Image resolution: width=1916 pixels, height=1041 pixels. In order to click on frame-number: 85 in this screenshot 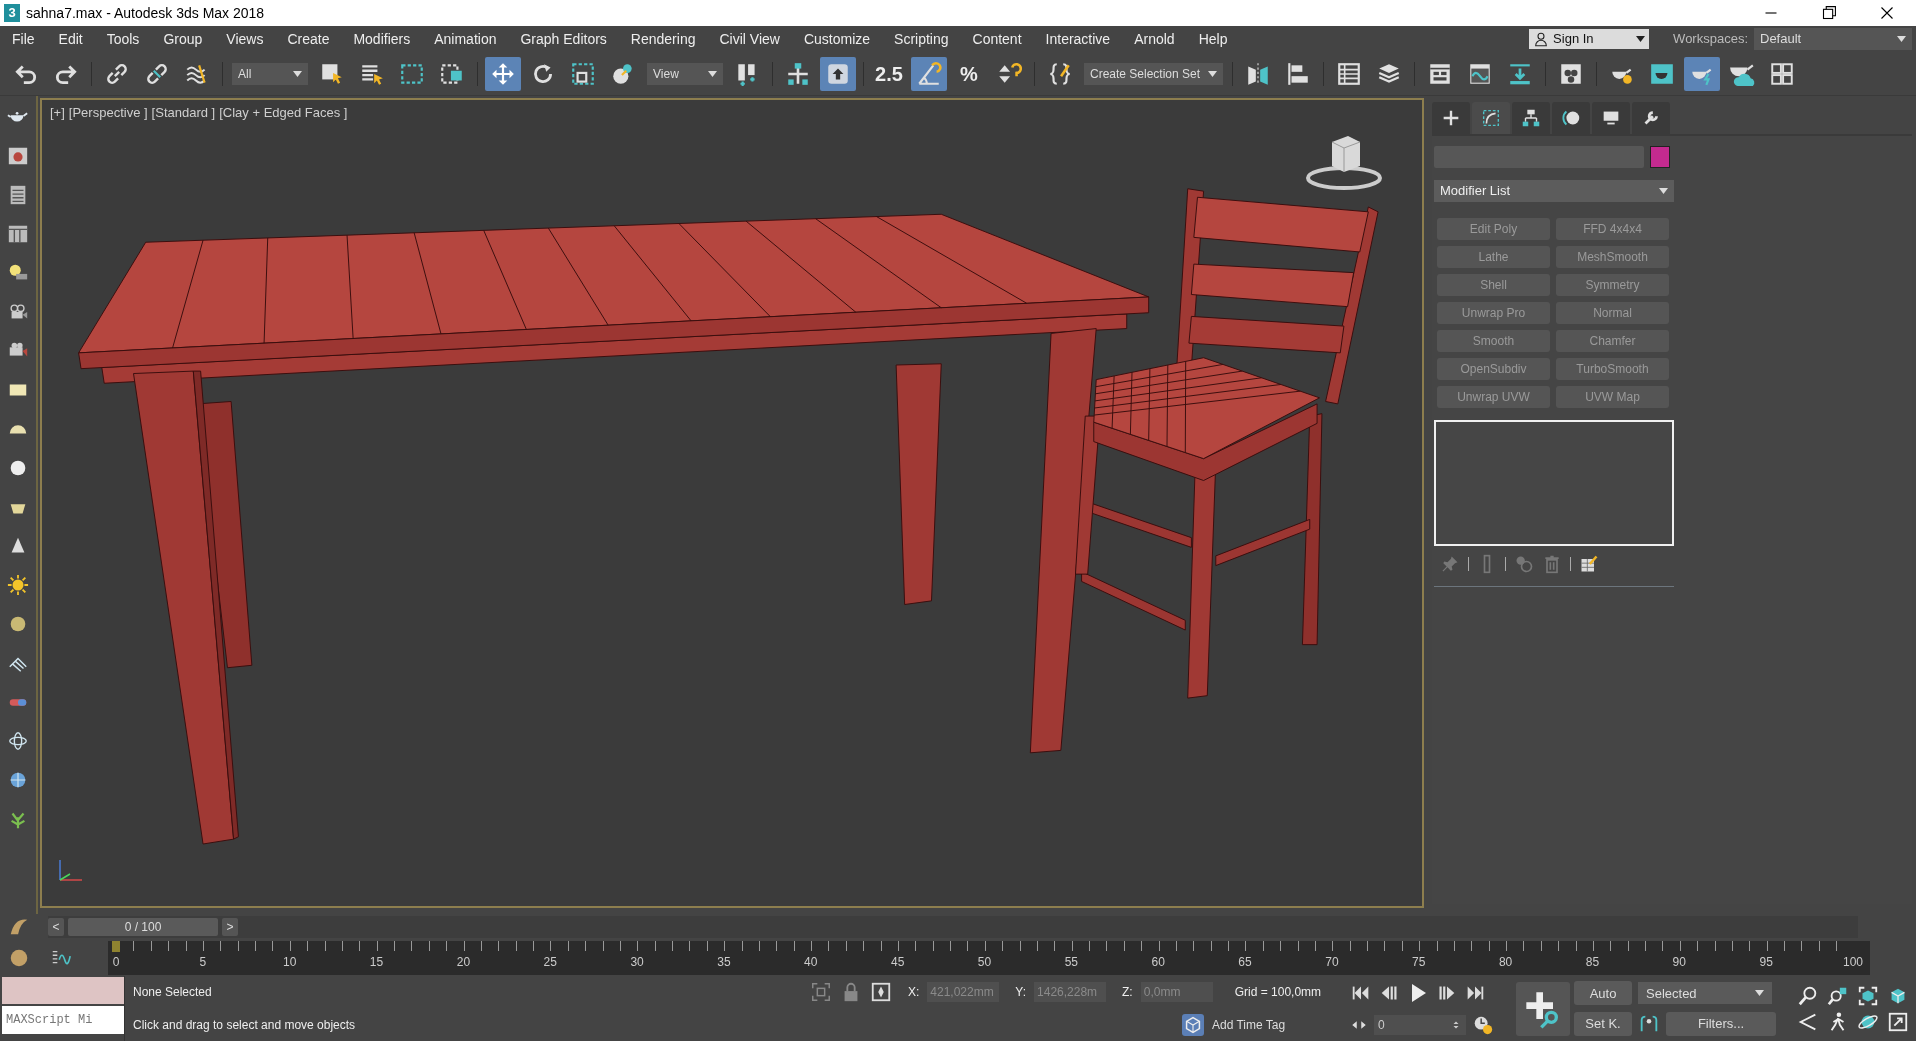, I will do `click(1592, 962)`.